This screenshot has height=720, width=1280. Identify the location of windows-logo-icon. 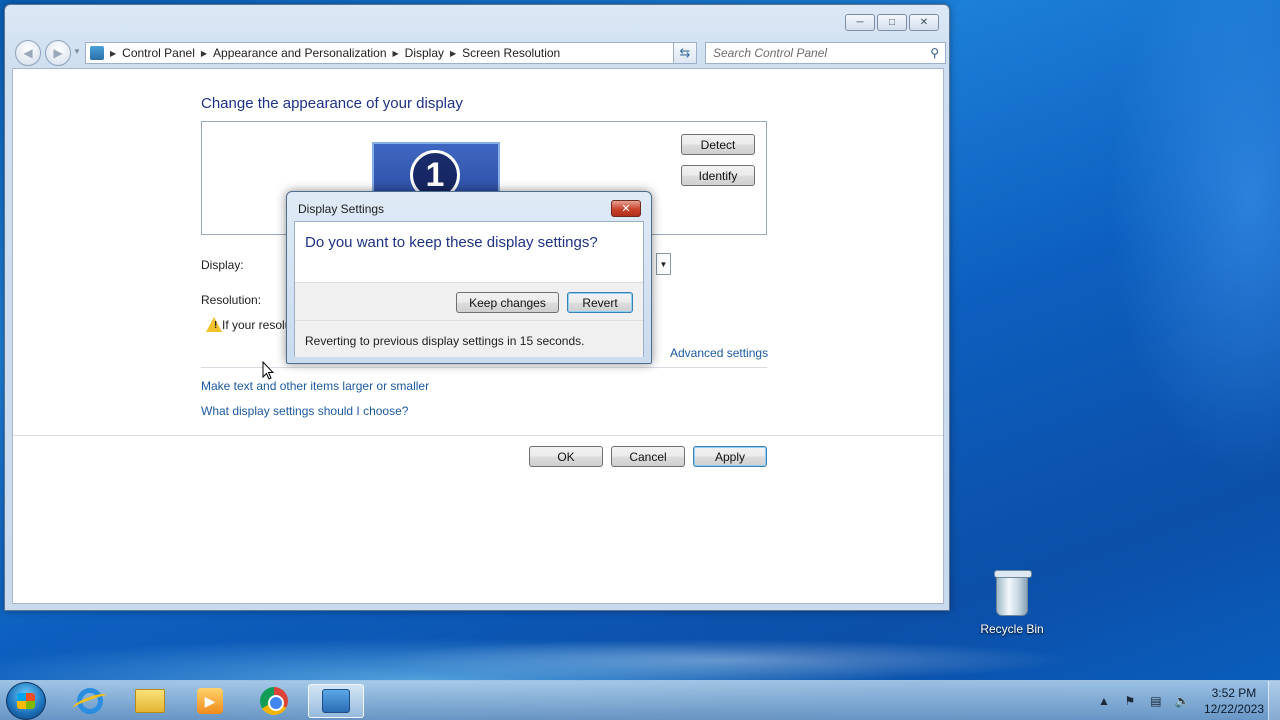
(26, 701).